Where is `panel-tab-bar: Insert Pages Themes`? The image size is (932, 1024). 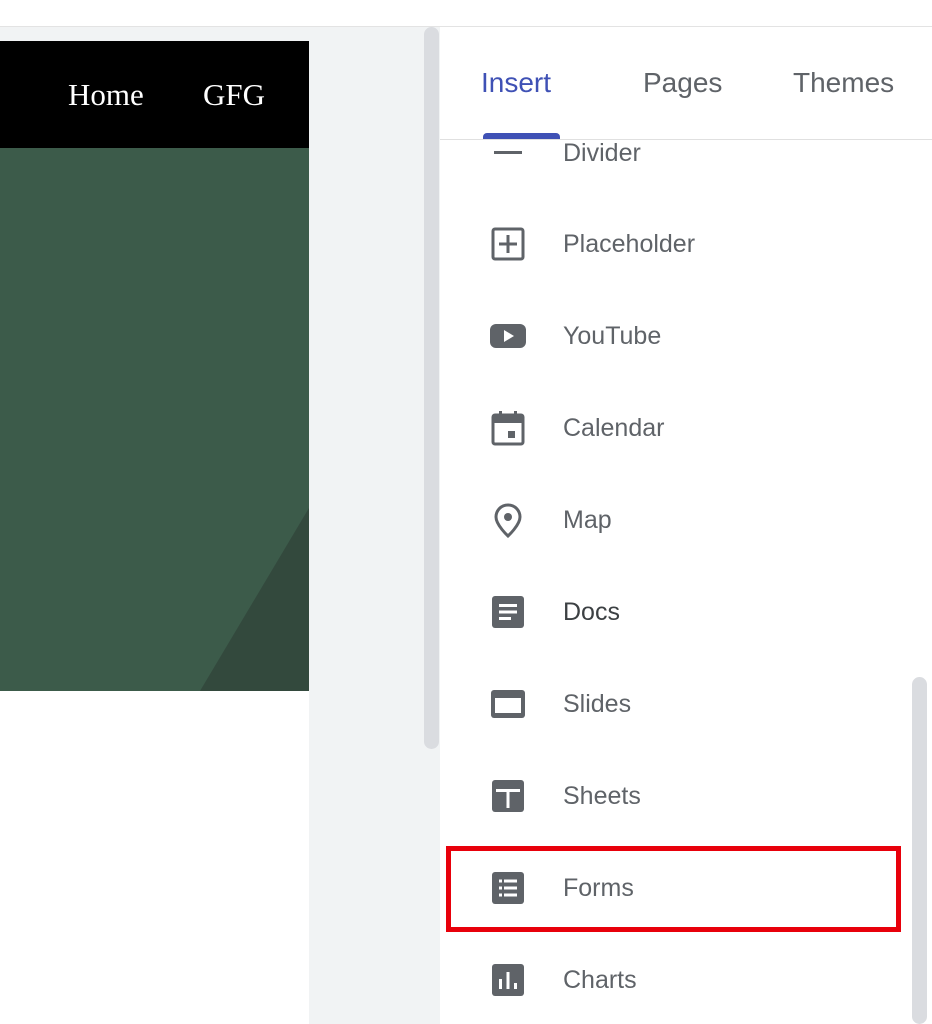 panel-tab-bar: Insert Pages Themes is located at coordinates (686, 83).